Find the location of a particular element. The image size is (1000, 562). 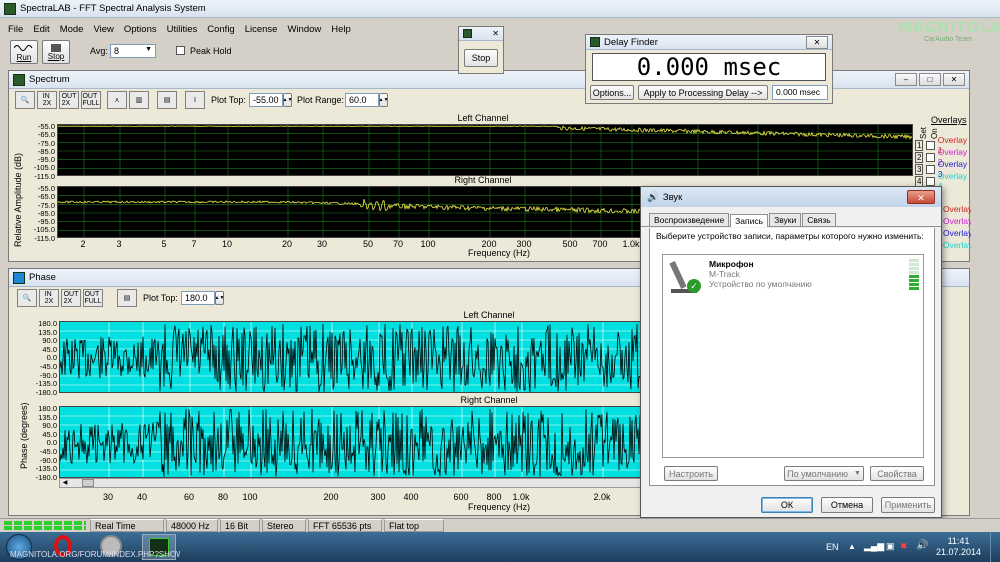

cursor-icon: I is located at coordinates (195, 100).